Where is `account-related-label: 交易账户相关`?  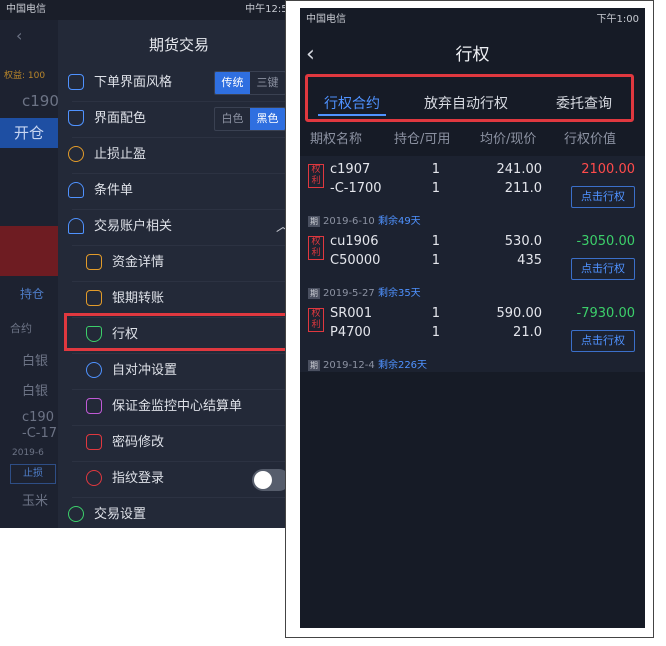 account-related-label: 交易账户相关 is located at coordinates (133, 226).